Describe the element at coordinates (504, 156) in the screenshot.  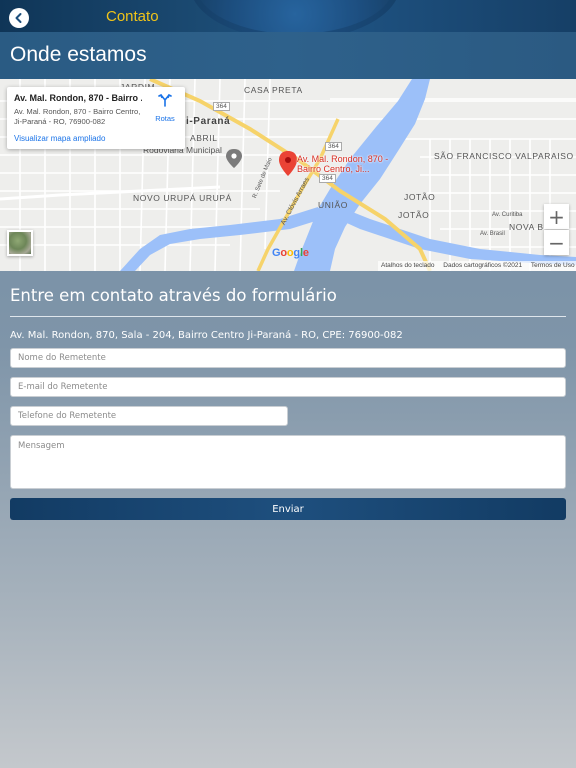
I see `map-label-sao-francisco: SÃO FRANCISCO VALPARAISO` at that location.